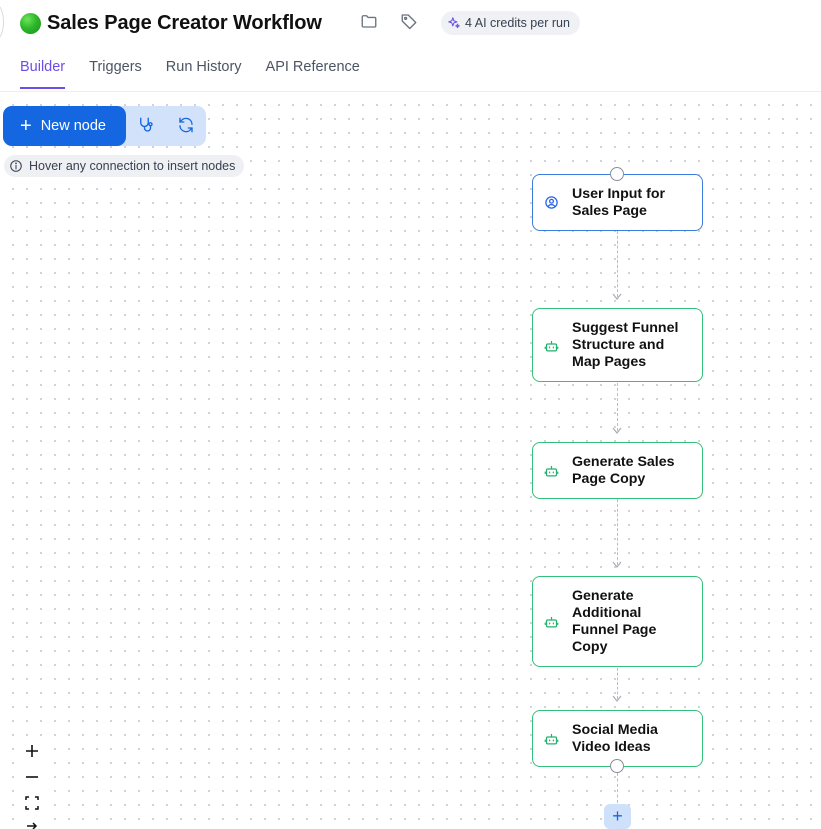 This screenshot has width=821, height=829. I want to click on node-generate-additional-funnel-copy: Generate Additional Funnel Page Copy, so click(617, 621).